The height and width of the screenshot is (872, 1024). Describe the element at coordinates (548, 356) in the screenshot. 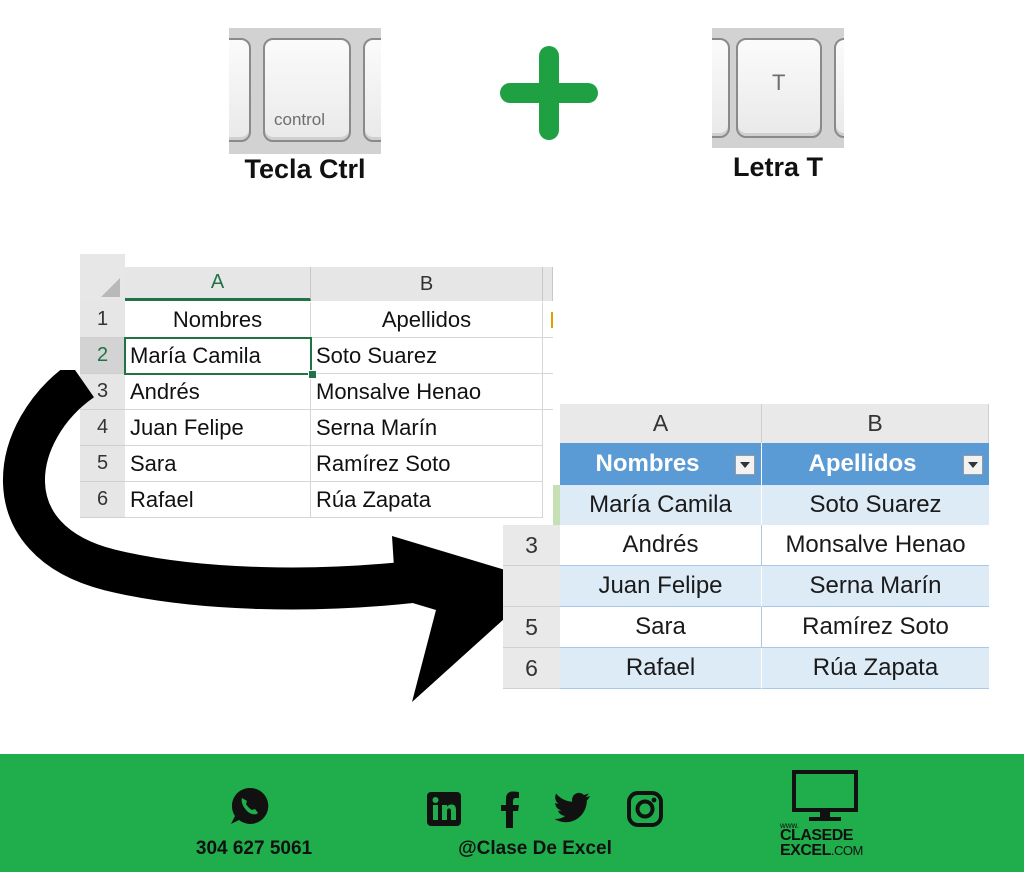

I see `cell-c2` at that location.